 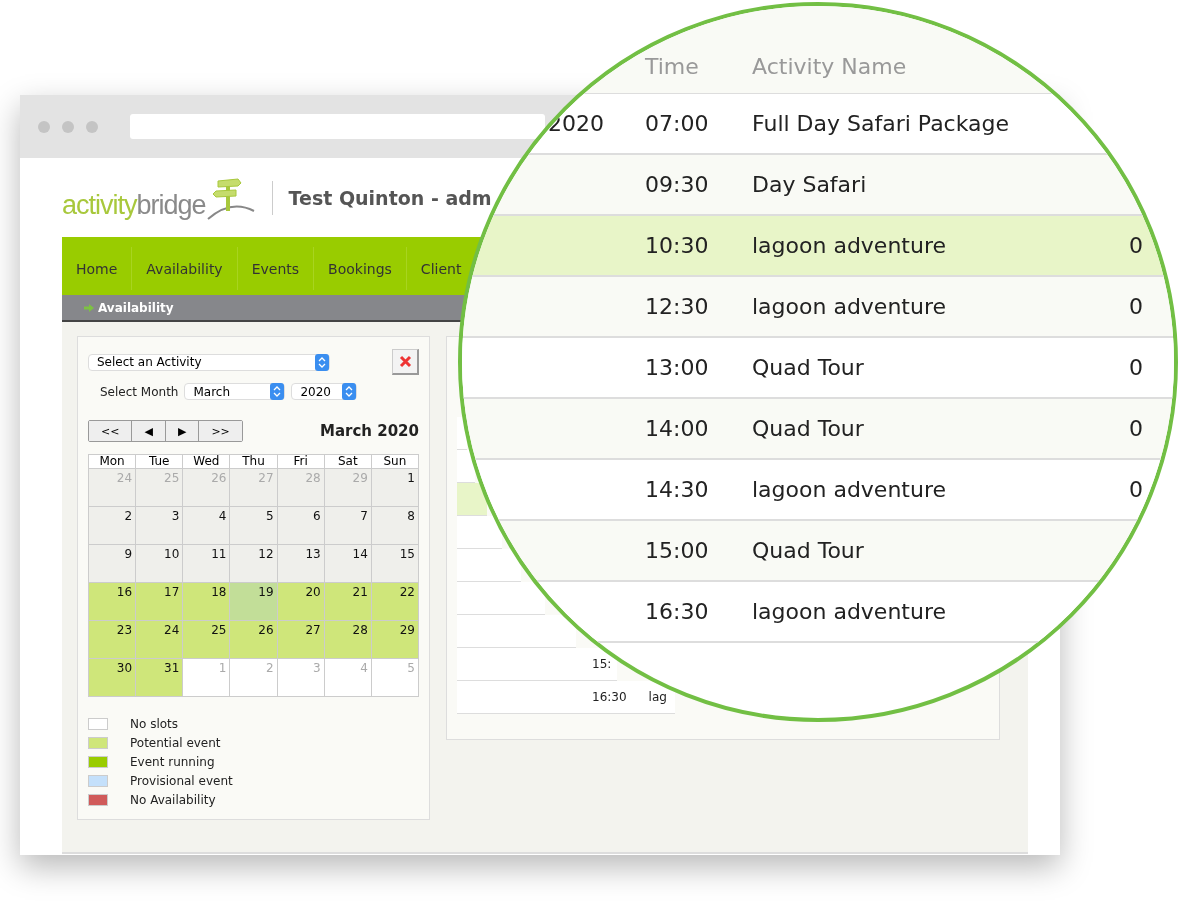 I want to click on nav-item: Events, so click(x=276, y=268).